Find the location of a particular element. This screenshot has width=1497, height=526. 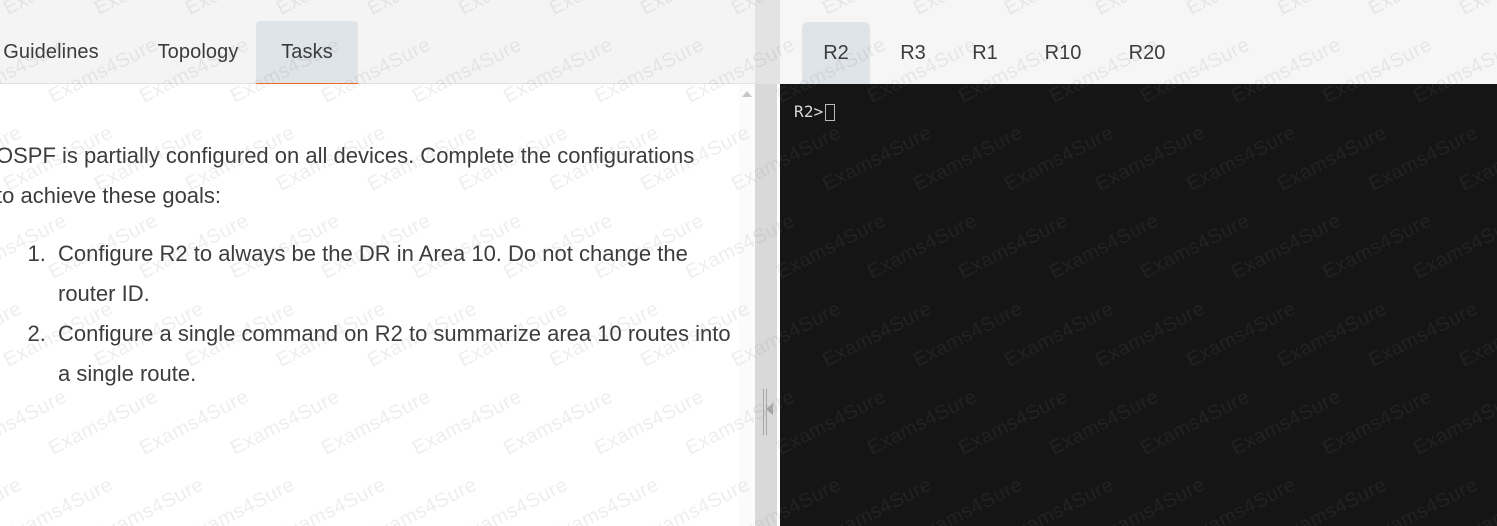

drag-handle-icon is located at coordinates (767, 412).